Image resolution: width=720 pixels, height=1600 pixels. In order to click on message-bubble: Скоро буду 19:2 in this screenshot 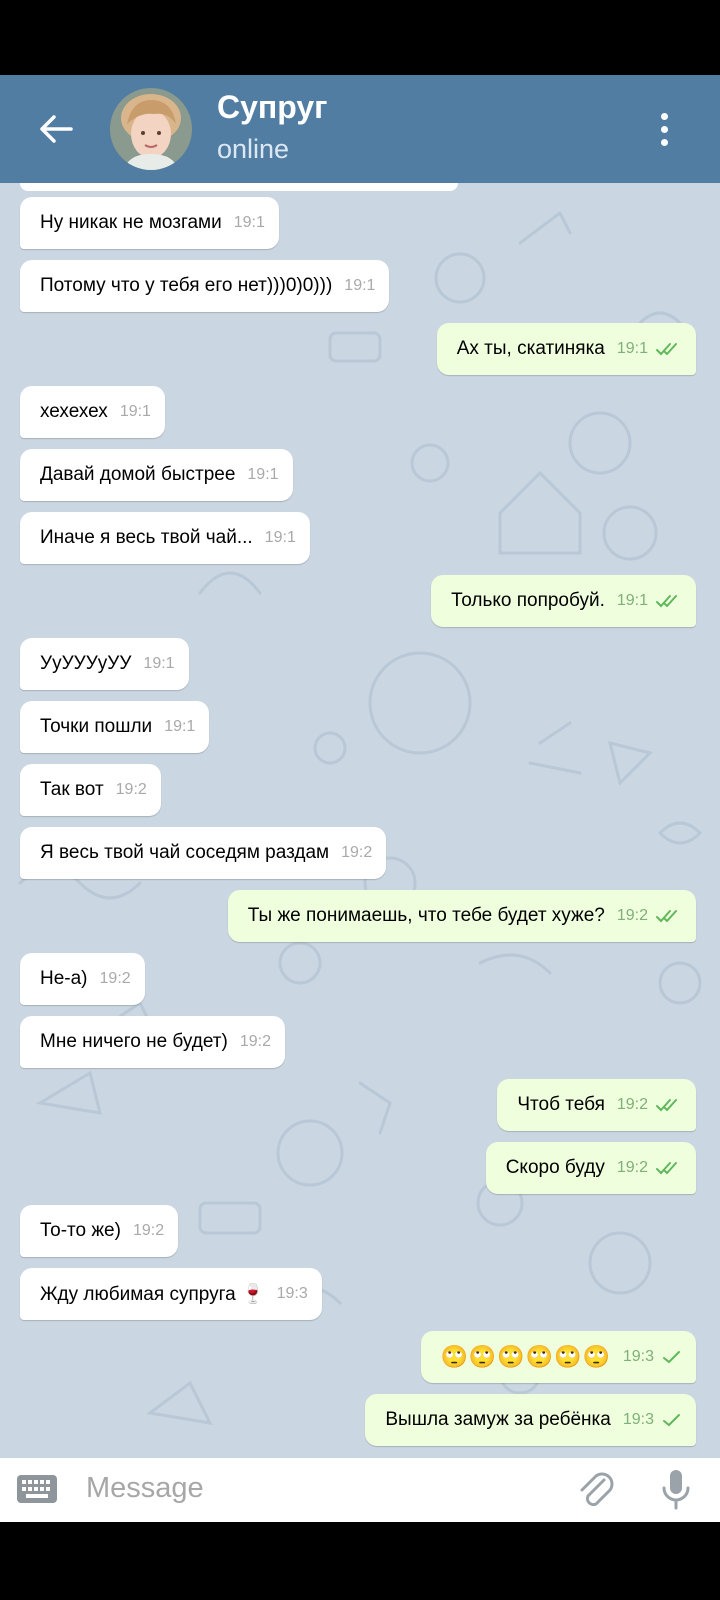, I will do `click(590, 1168)`.